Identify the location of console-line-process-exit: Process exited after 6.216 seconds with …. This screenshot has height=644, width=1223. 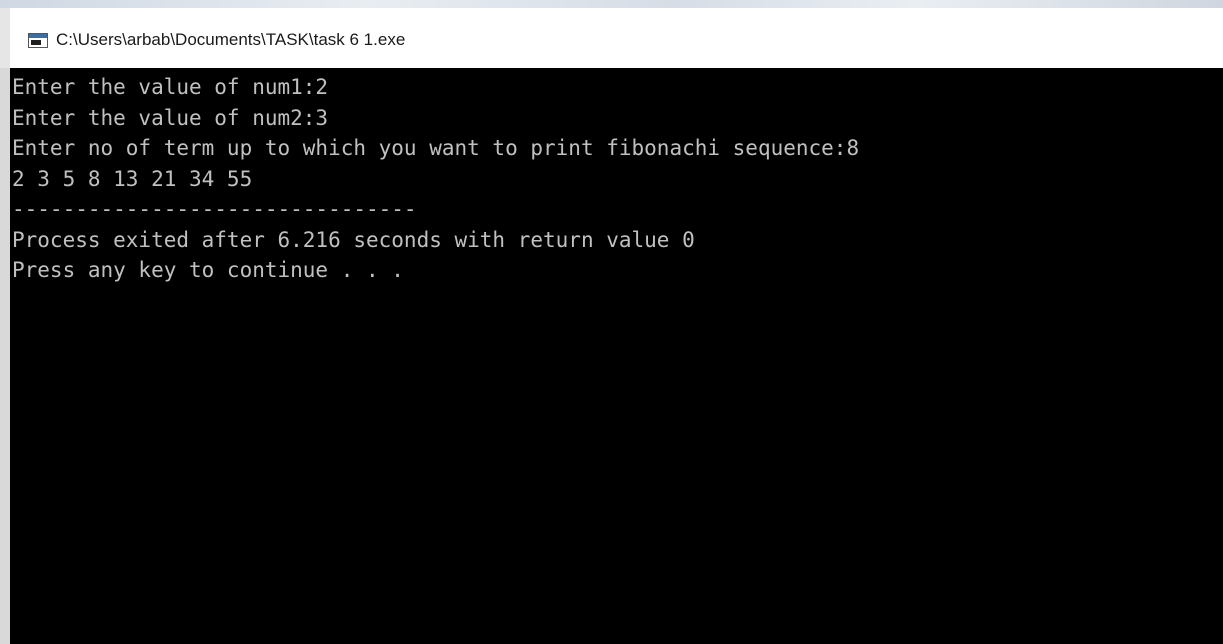
(353, 239).